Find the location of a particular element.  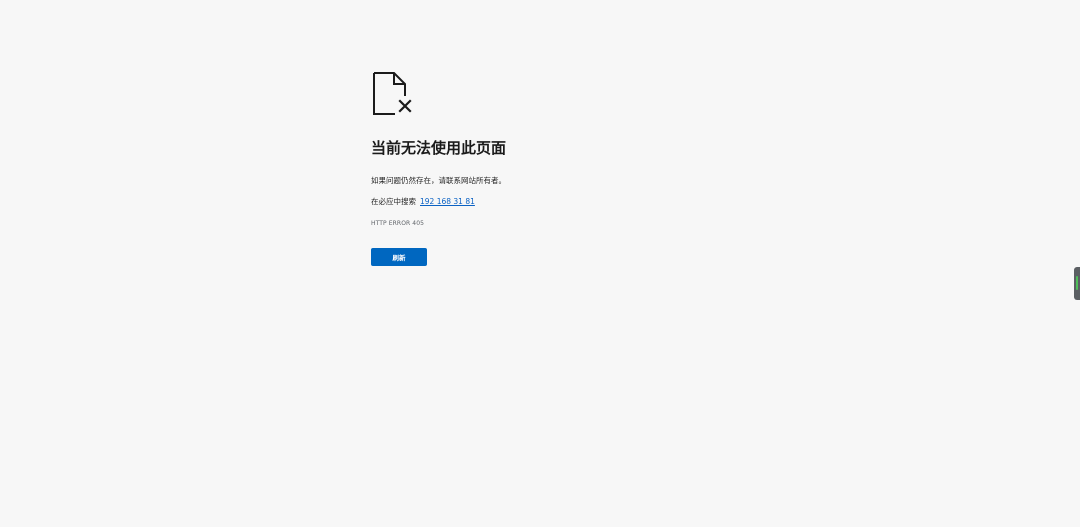

bing-search-link: 192 168 31 81 is located at coordinates (447, 201).